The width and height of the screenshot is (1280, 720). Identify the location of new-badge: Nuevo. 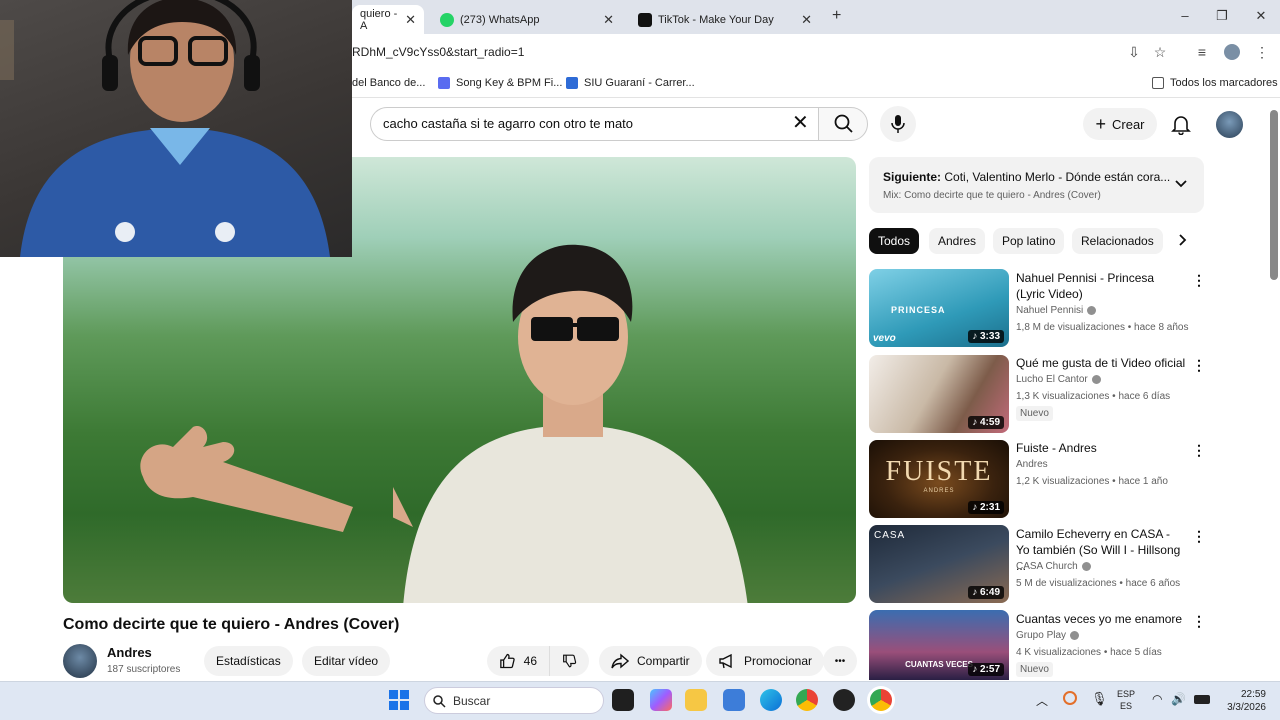
(1034, 413).